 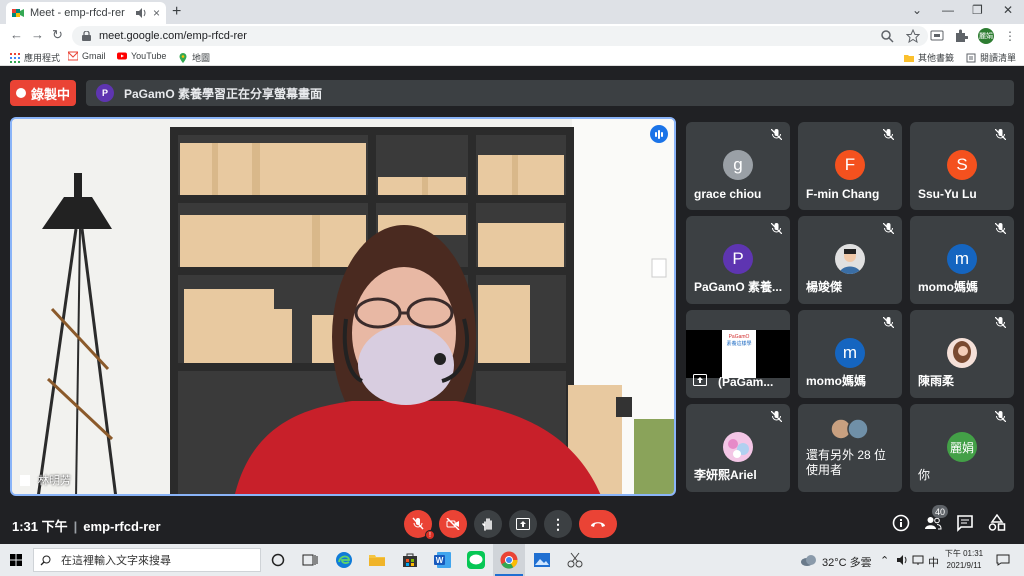 What do you see at coordinates (509, 560) in the screenshot?
I see `chrome-icon` at bounding box center [509, 560].